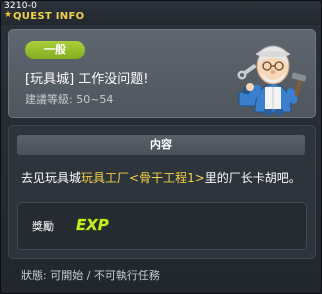  I want to click on recommended-level: 建議等級: 50~54, so click(69, 99).